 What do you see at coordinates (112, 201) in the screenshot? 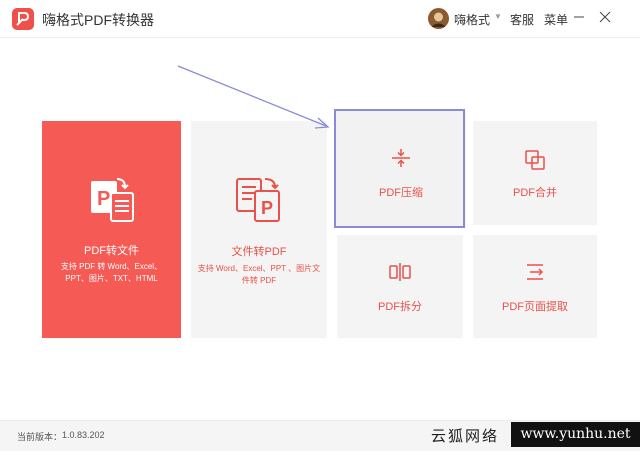
I see `pdf-convert-icon: P` at bounding box center [112, 201].